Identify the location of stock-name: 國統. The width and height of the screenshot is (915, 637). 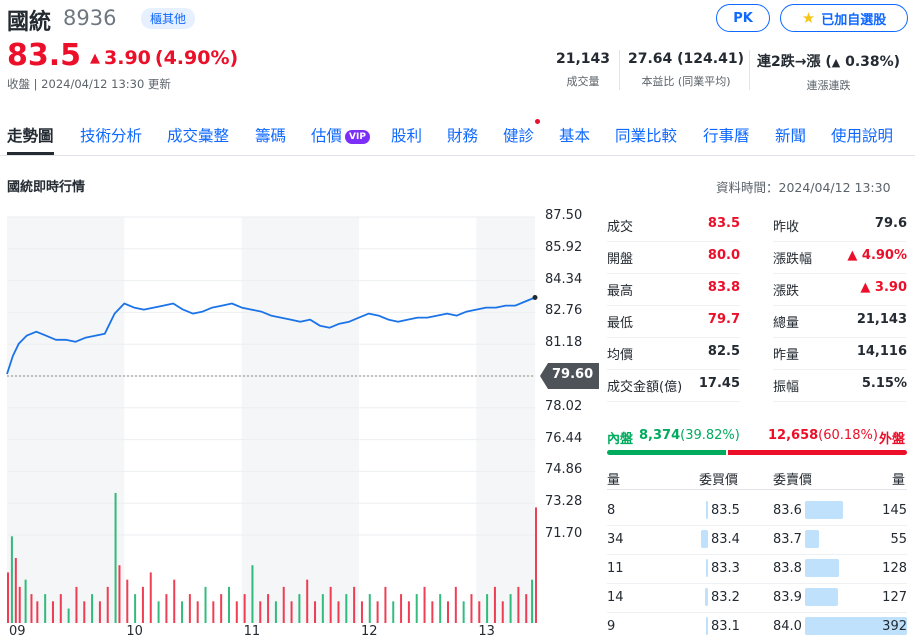
(29, 22).